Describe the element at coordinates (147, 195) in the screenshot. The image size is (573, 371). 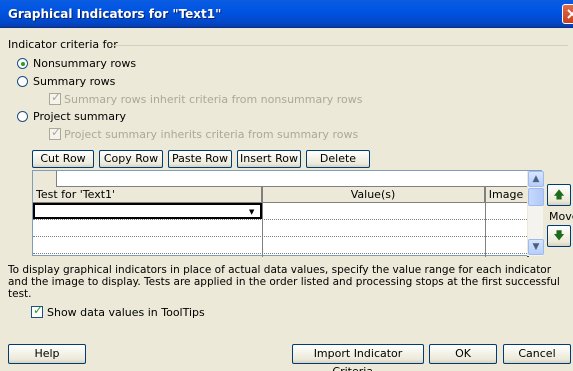
I see `column-header-test: Test for 'Text1'` at that location.